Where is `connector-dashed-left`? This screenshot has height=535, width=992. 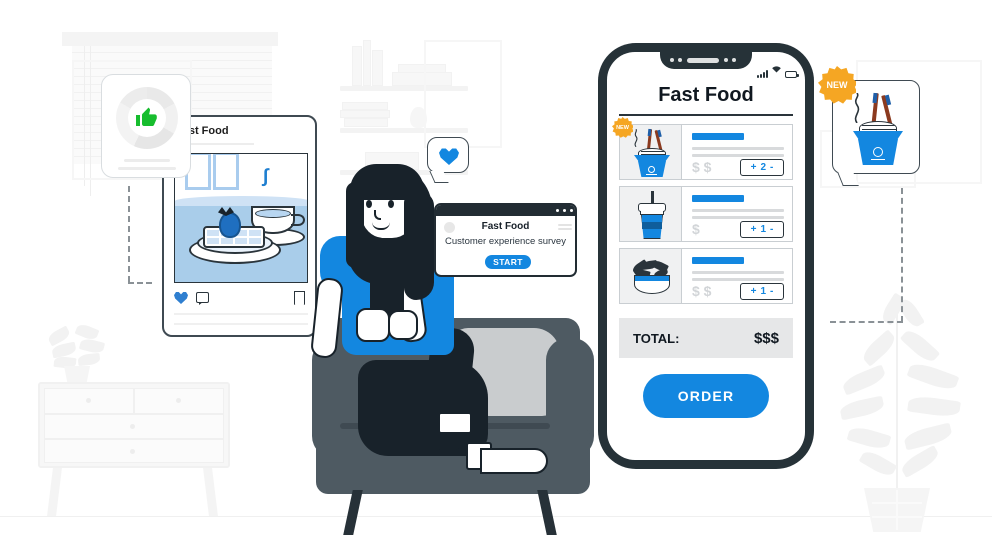 connector-dashed-left is located at coordinates (129, 234).